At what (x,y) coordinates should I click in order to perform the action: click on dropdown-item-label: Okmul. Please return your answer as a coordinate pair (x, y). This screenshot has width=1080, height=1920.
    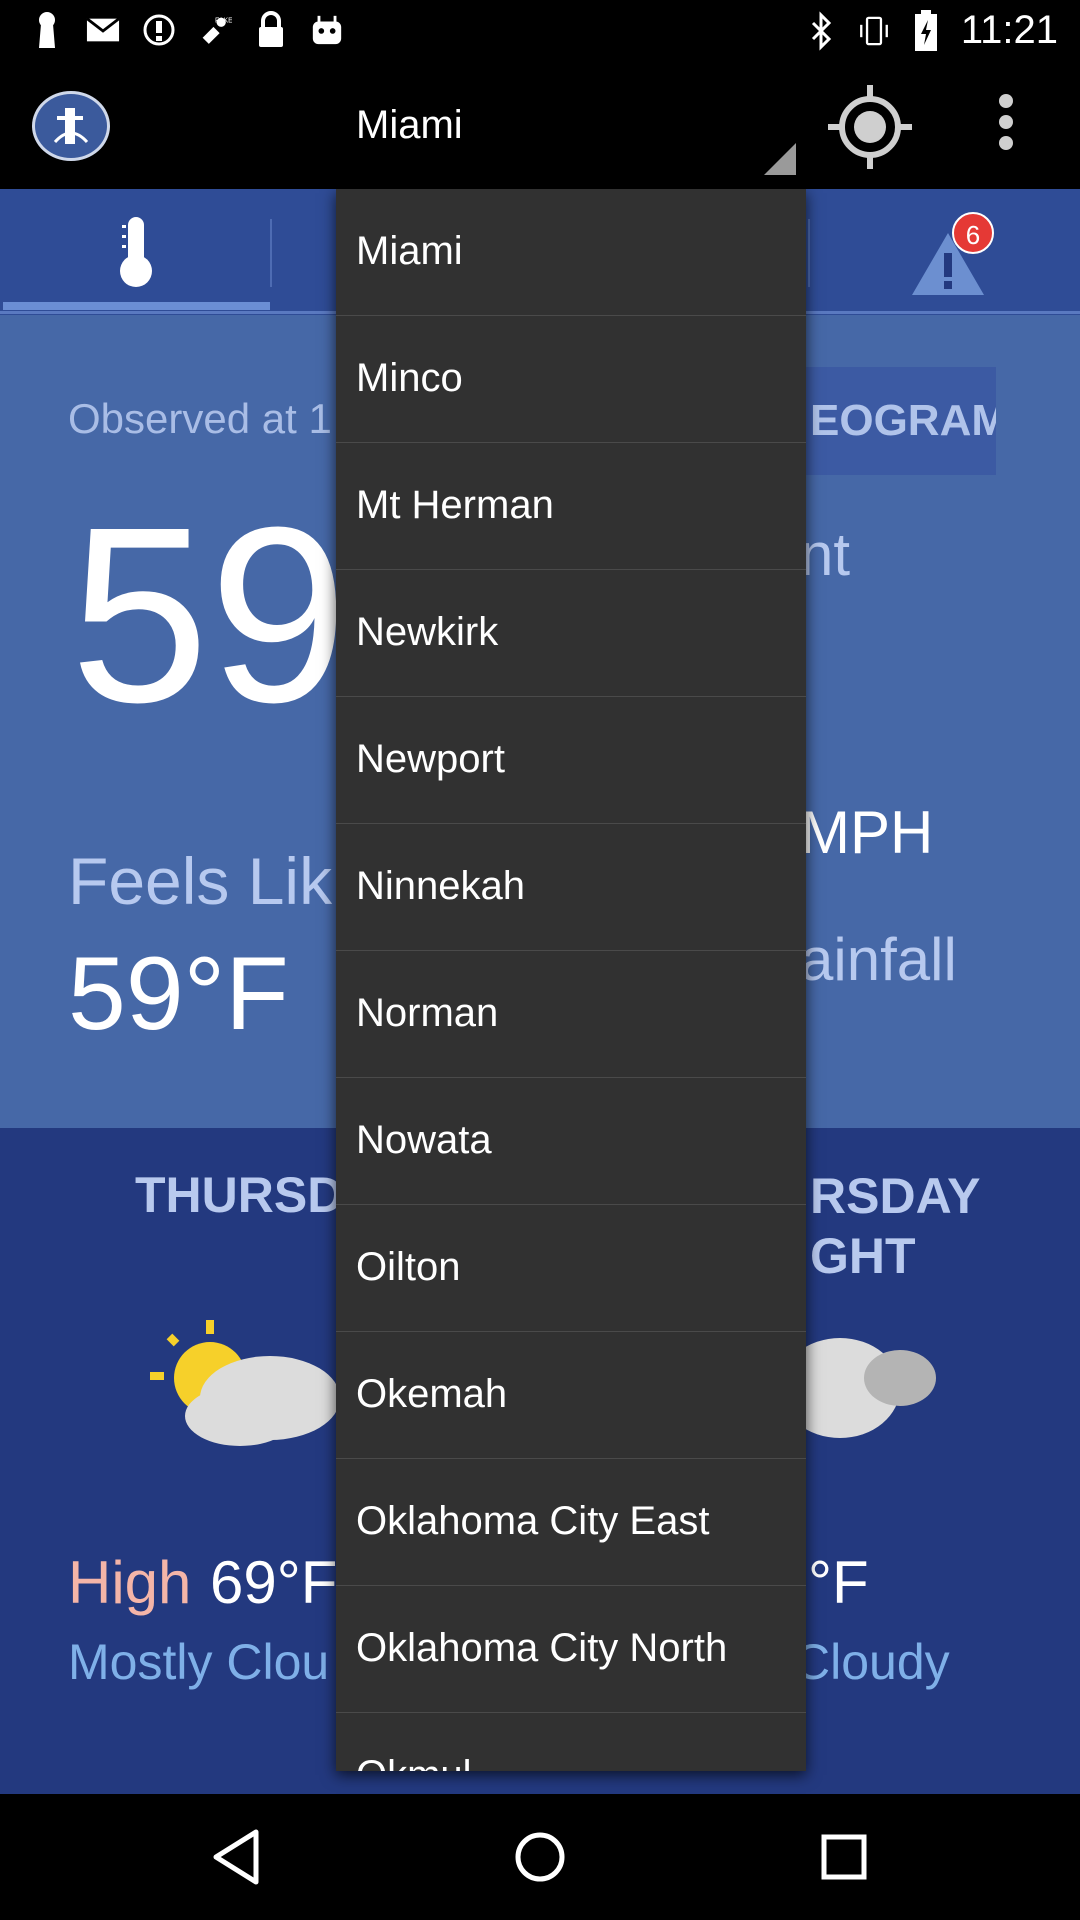
    Looking at the image, I should click on (571, 1742).